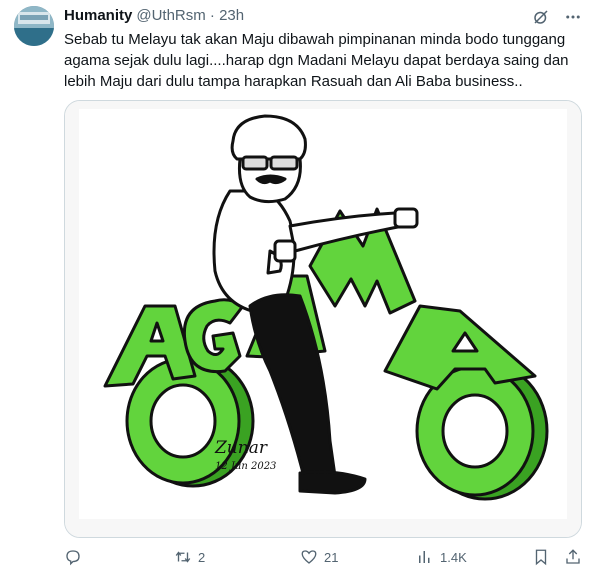  Describe the element at coordinates (573, 17) in the screenshot. I see `more-icon` at that location.